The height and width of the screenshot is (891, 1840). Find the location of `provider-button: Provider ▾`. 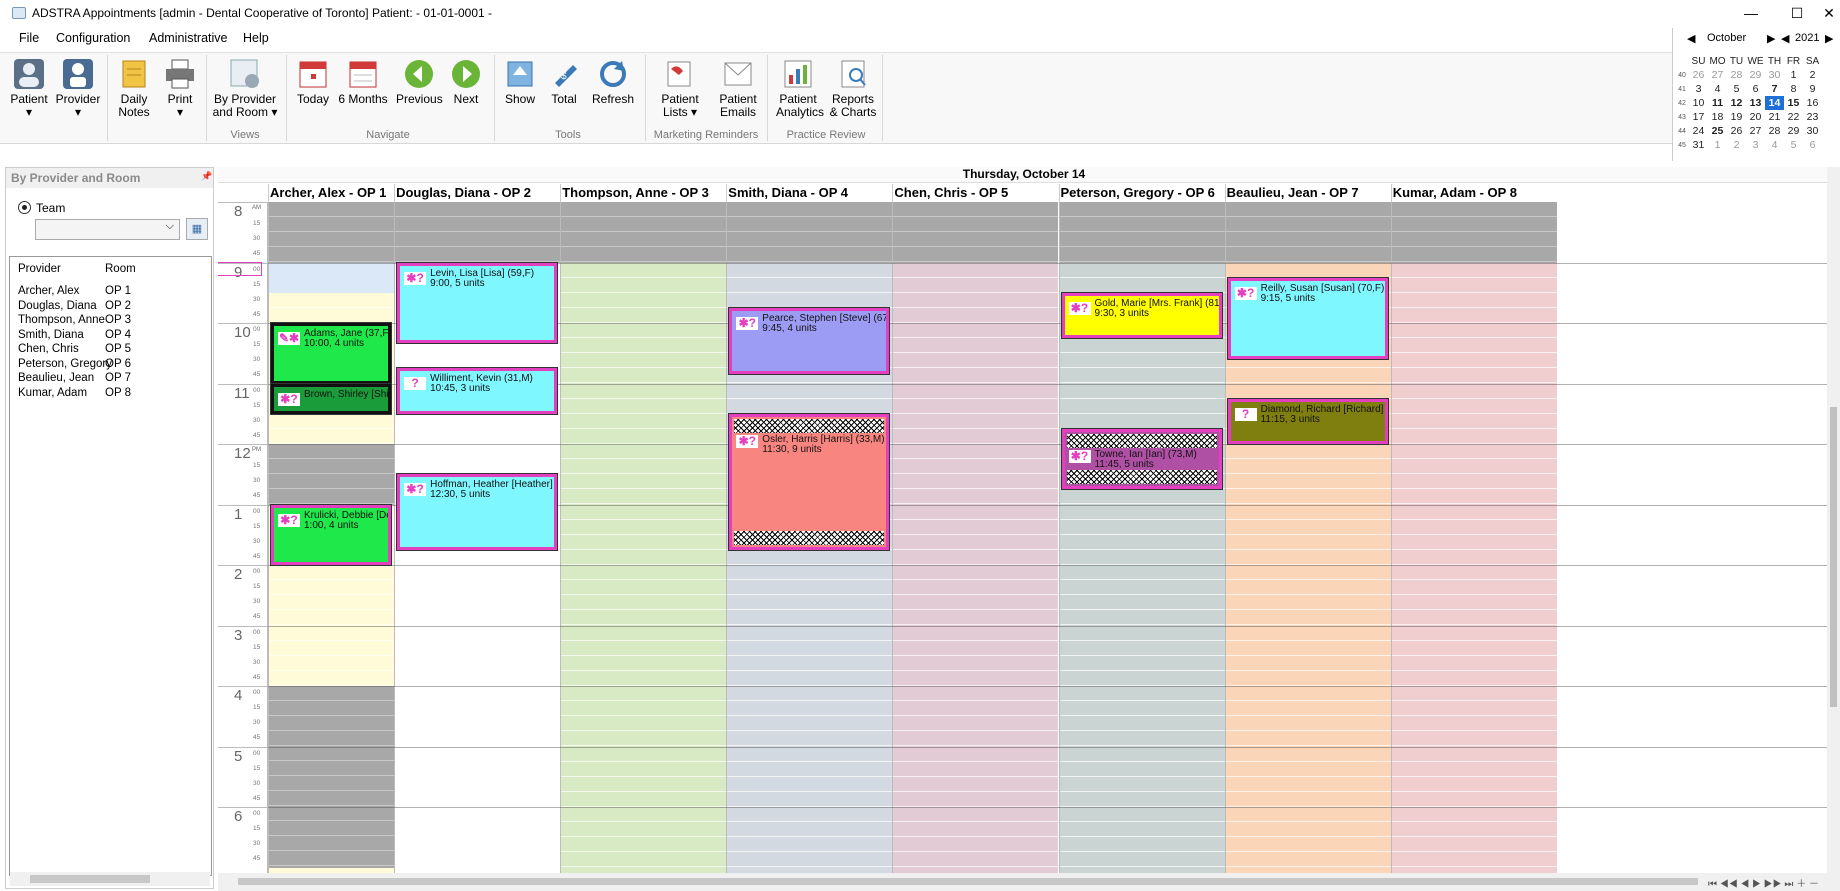

provider-button: Provider ▾ is located at coordinates (78, 88).